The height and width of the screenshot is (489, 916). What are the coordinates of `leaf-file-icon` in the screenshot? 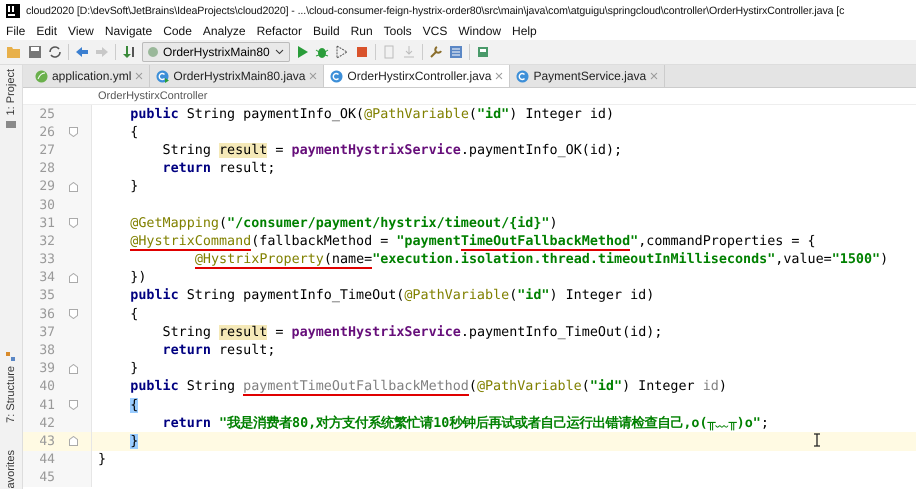 It's located at (41, 76).